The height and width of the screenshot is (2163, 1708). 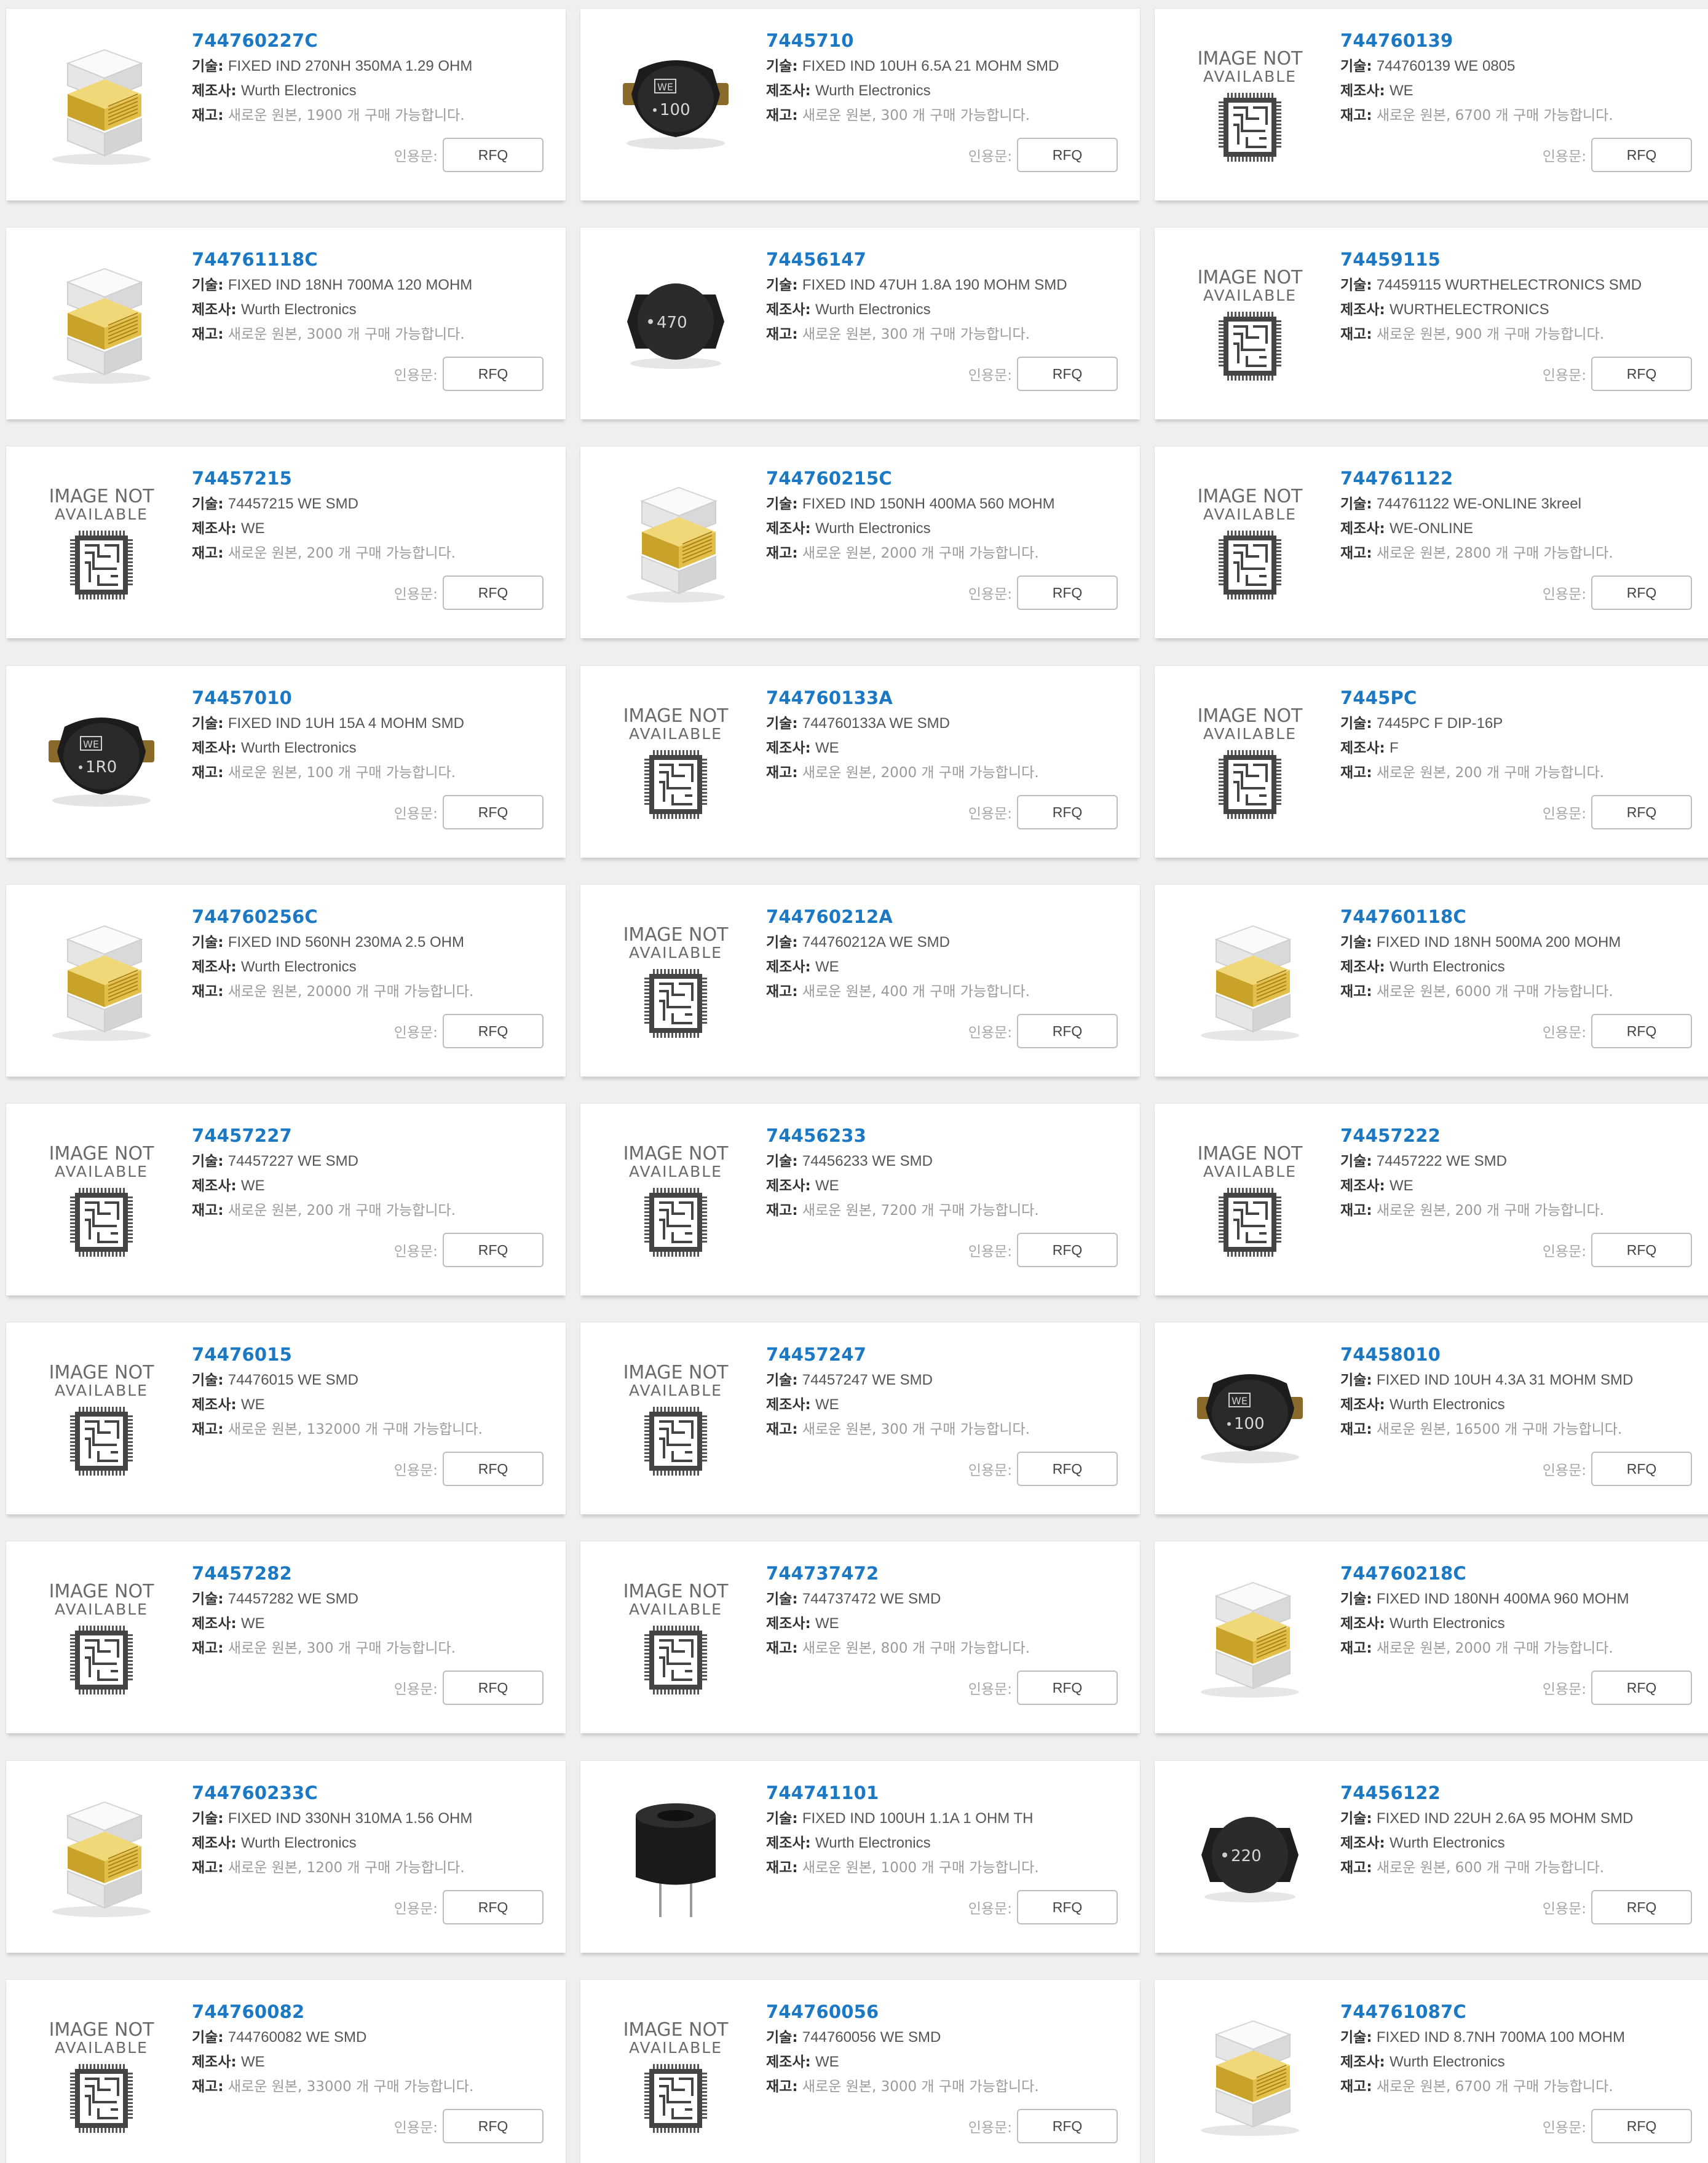 What do you see at coordinates (940, 697) in the screenshot?
I see `part-number-link: 744760133A` at bounding box center [940, 697].